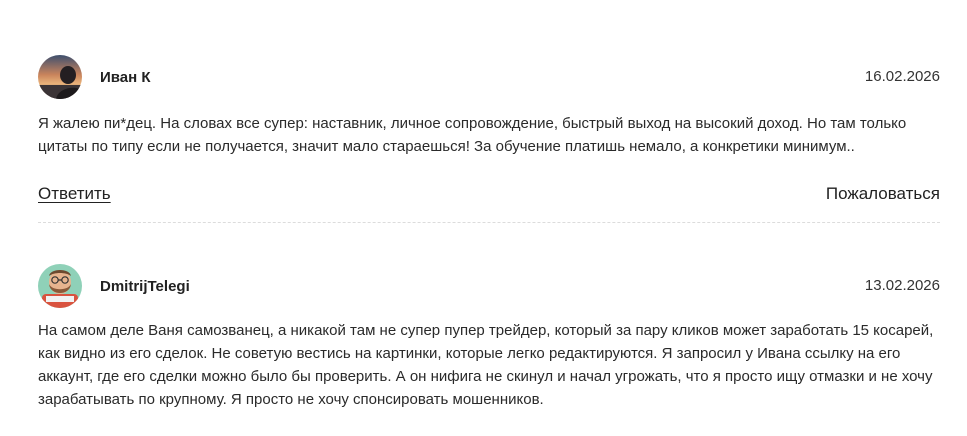 This screenshot has width=967, height=436. I want to click on sunset-portrait-icon, so click(60, 77).